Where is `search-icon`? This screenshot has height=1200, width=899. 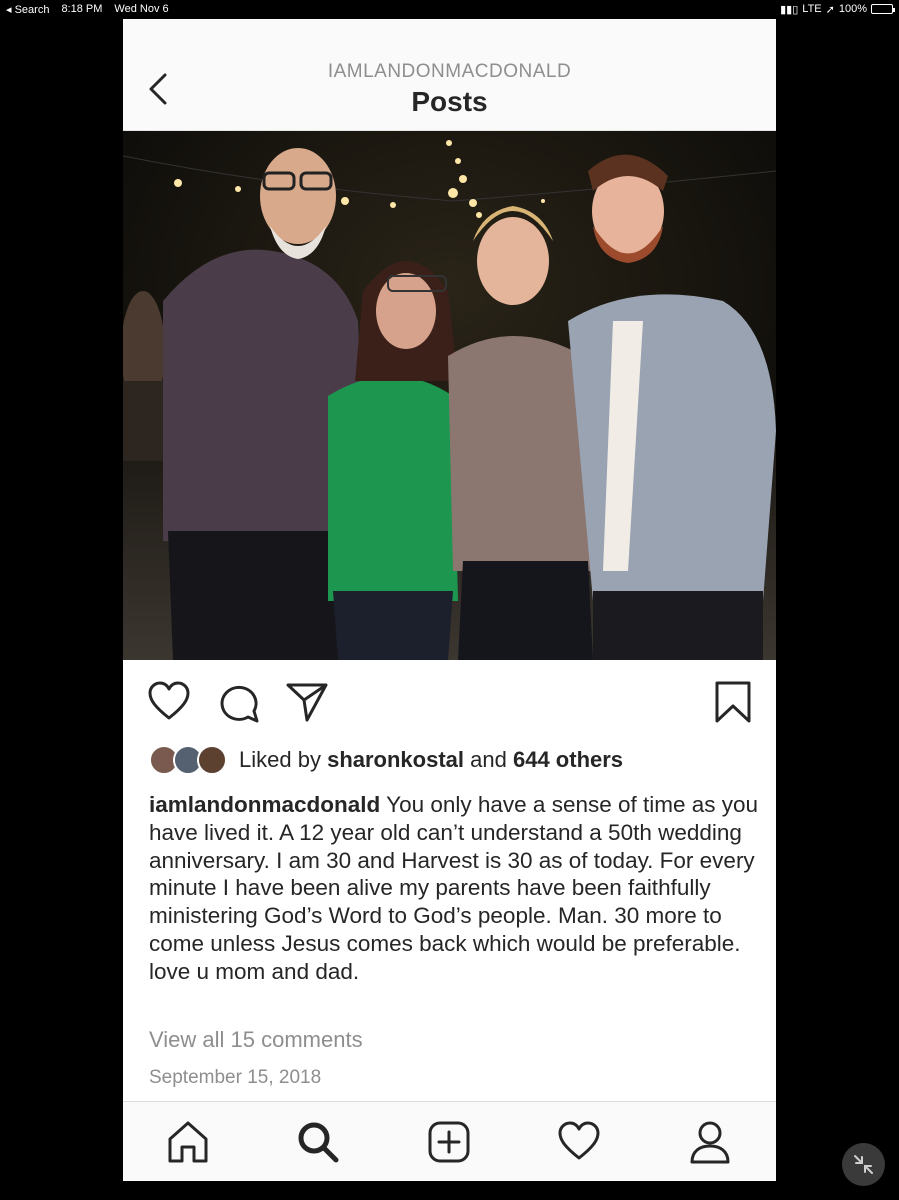 search-icon is located at coordinates (318, 1142).